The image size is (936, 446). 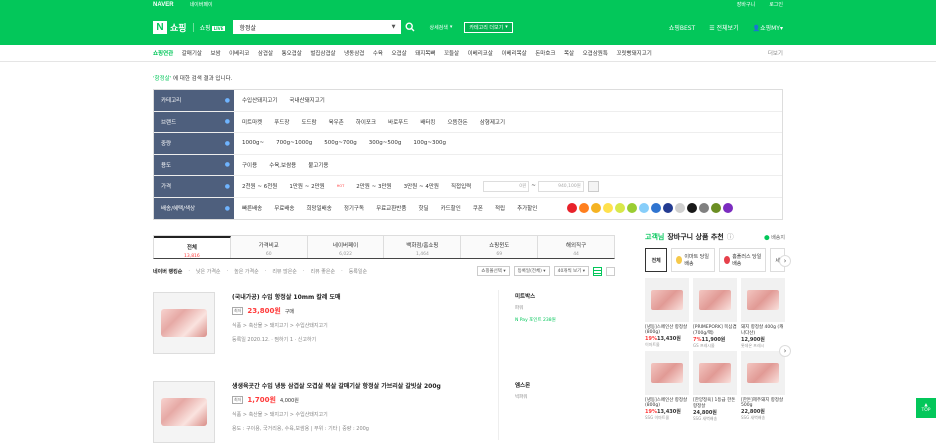 I want to click on mall-select: 쇼핑몰선택 ▾, so click(x=493, y=271).